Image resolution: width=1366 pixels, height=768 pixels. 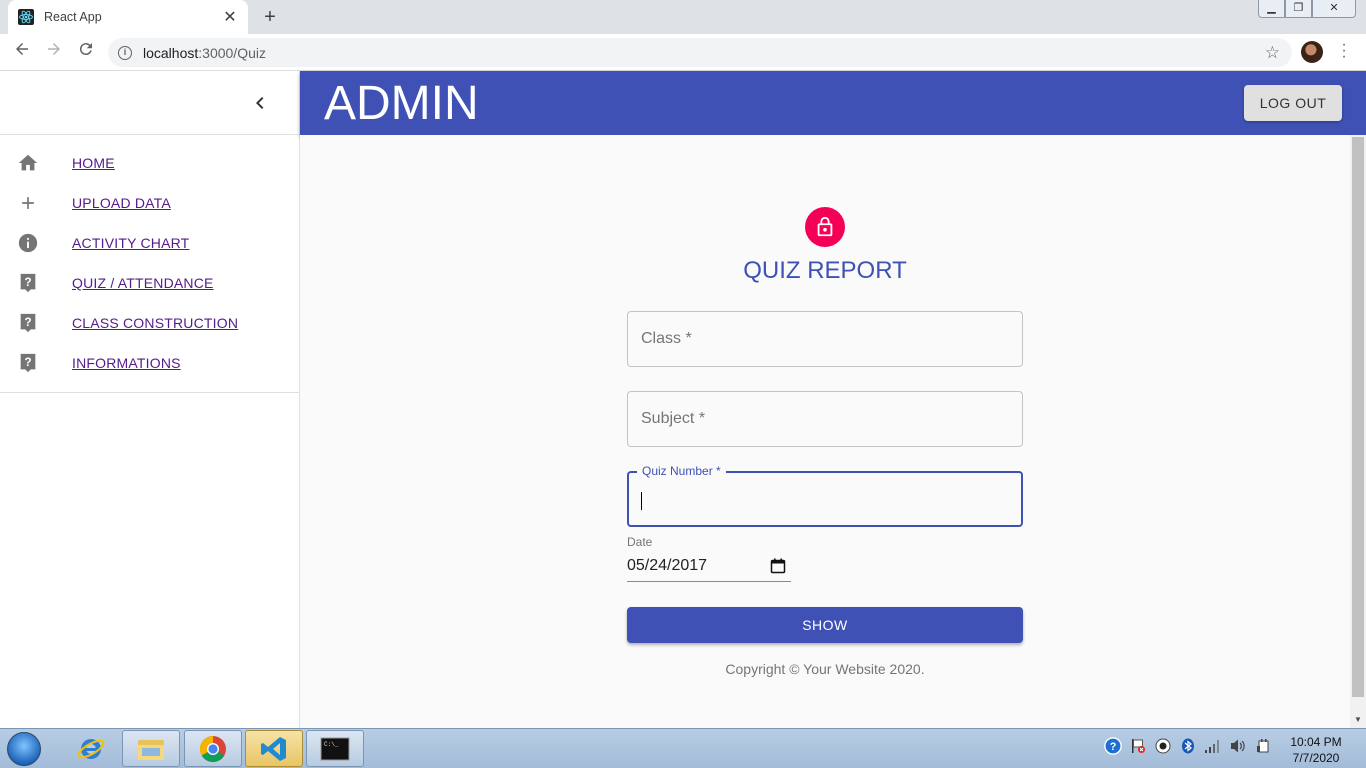 I want to click on restore-button: ❐, so click(x=1298, y=9).